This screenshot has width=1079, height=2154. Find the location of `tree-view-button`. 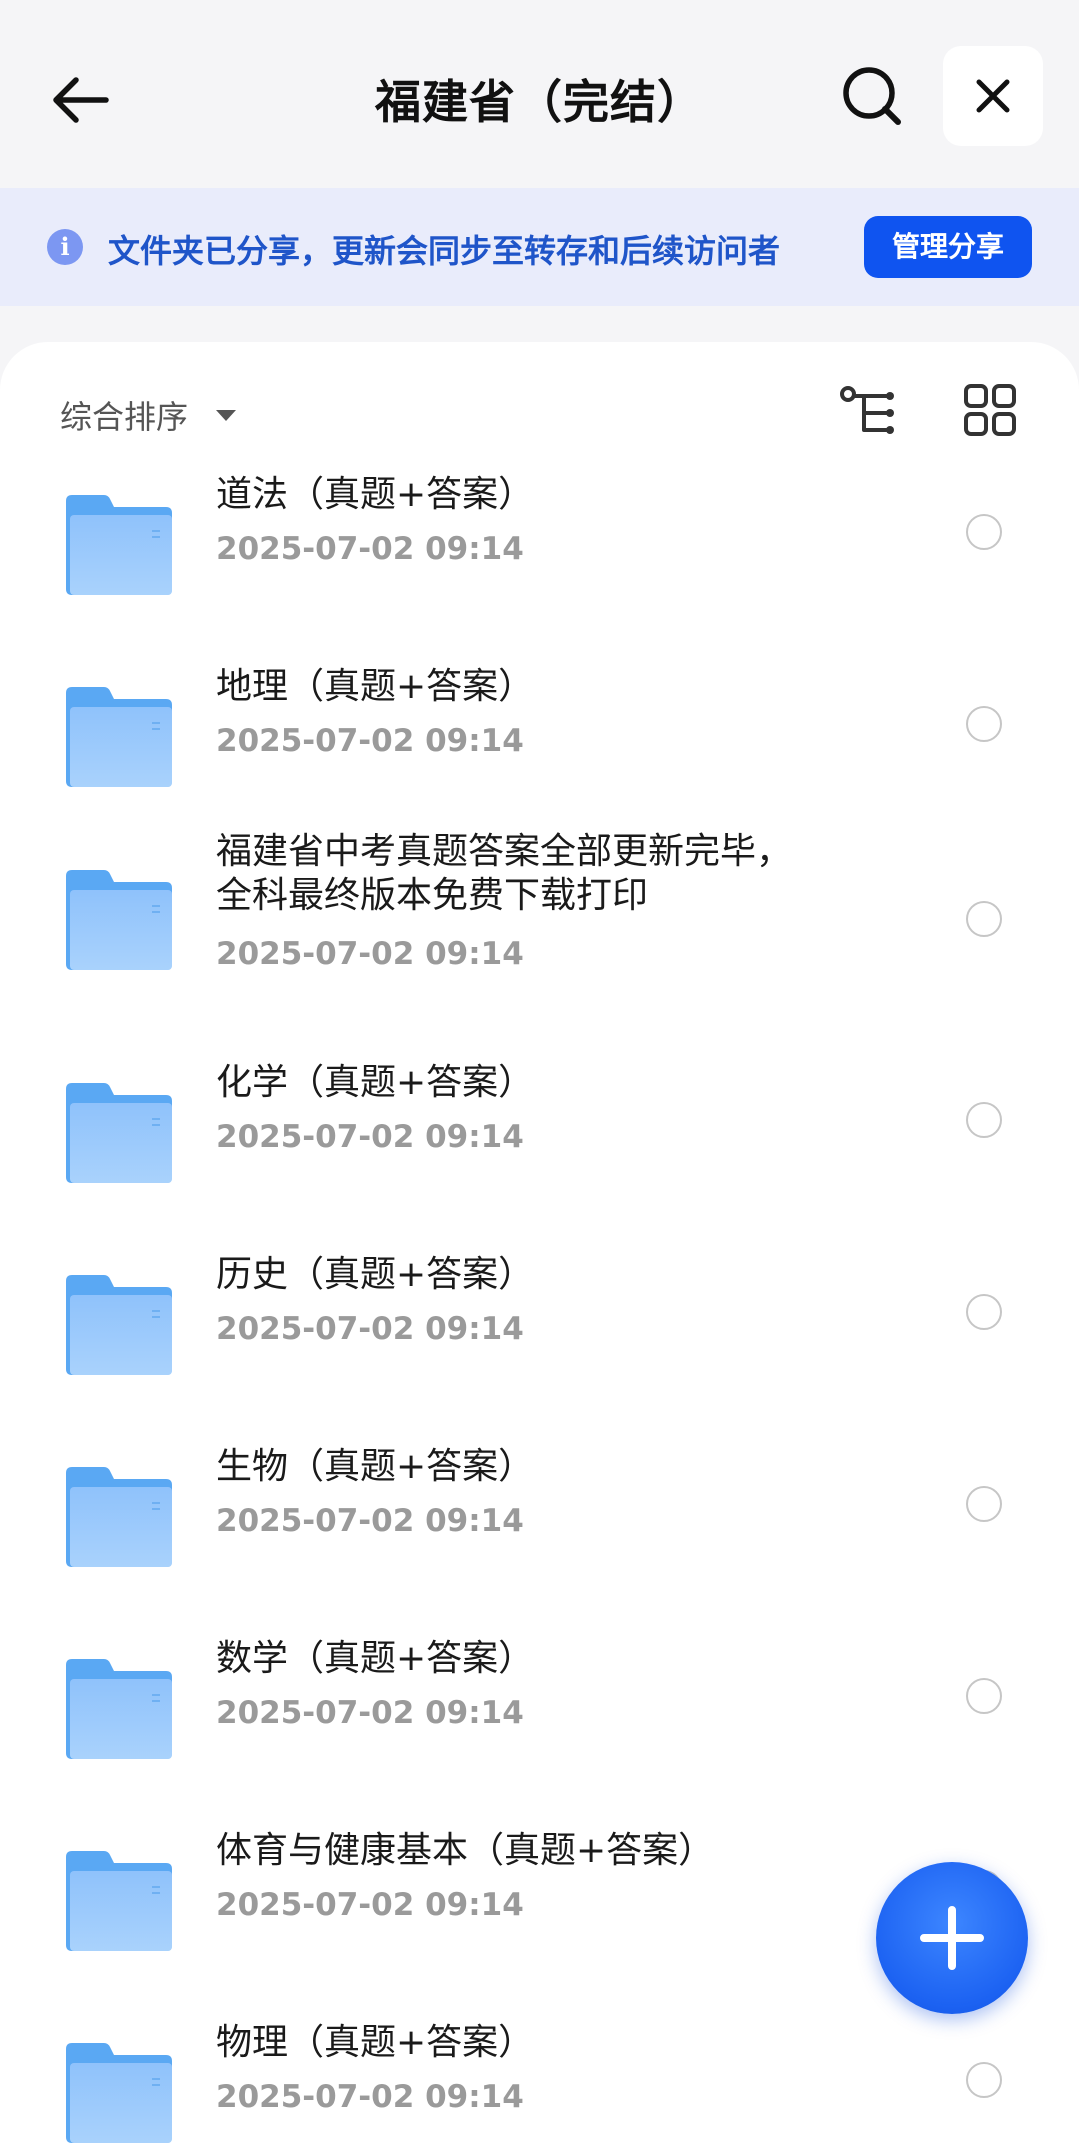

tree-view-button is located at coordinates (869, 412).